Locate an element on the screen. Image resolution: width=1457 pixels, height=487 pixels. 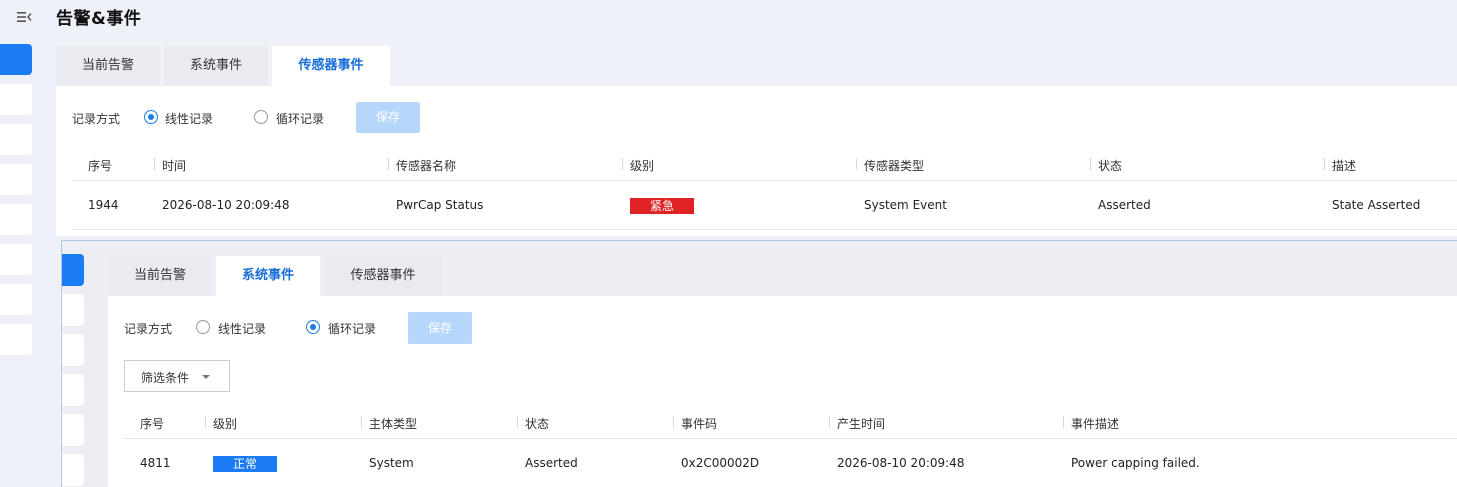
overlay-radio-circular-record is located at coordinates (313, 327).